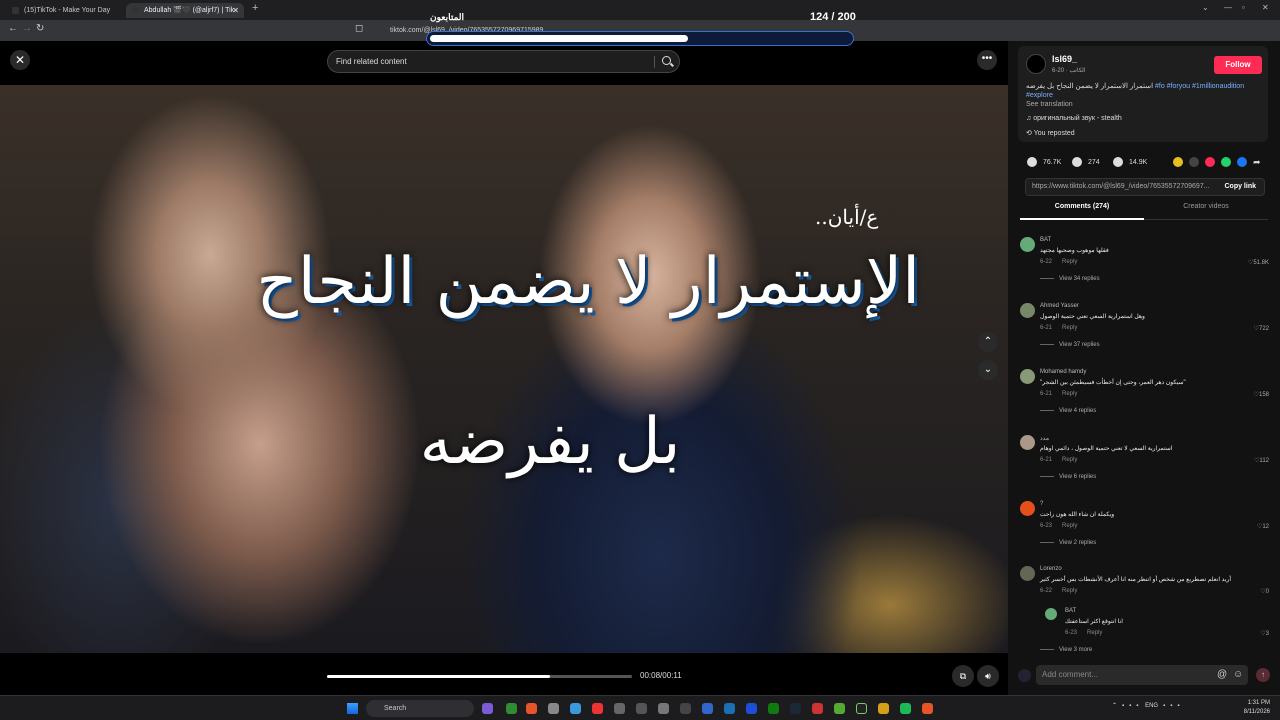 Image resolution: width=1280 pixels, height=720 pixels. What do you see at coordinates (1238, 674) in the screenshot?
I see `emoji-icon: ☺` at bounding box center [1238, 674].